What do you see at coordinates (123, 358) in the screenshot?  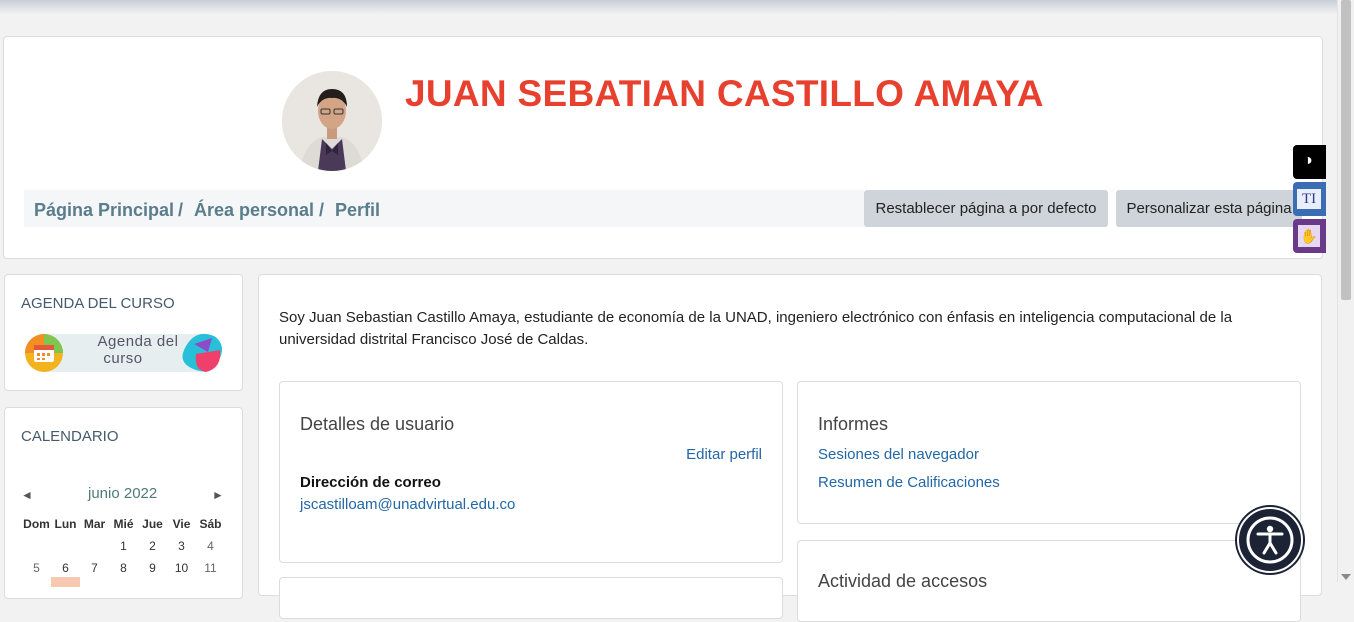 I see `agenda-badge-line2: curso` at bounding box center [123, 358].